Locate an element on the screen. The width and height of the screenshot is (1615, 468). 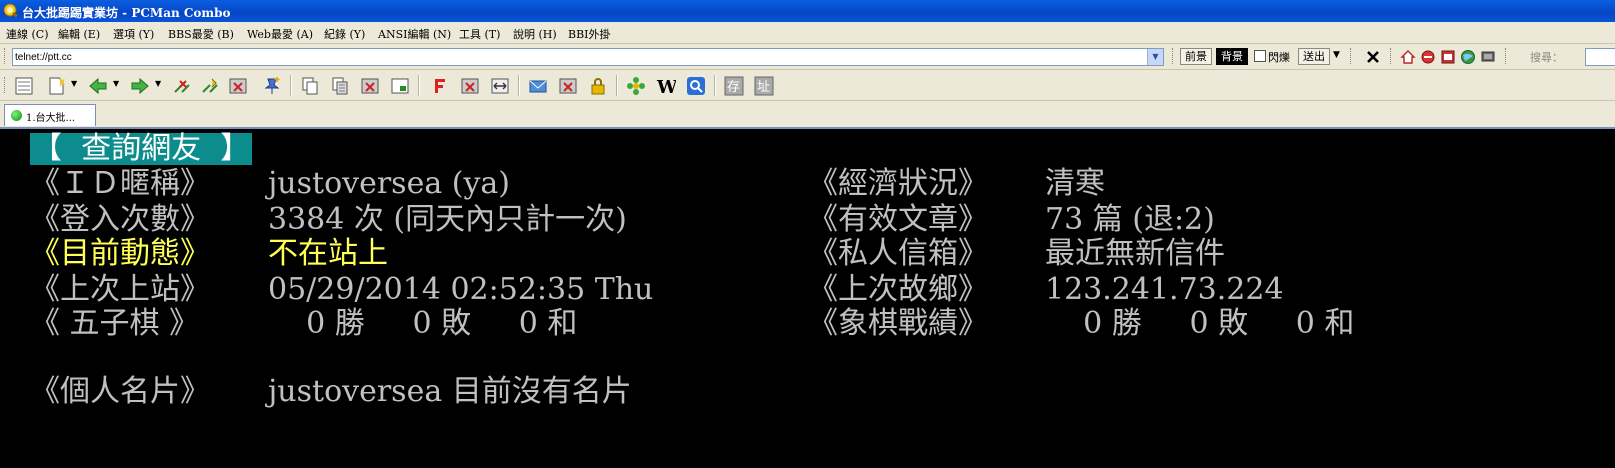
block-icon is located at coordinates (568, 86).